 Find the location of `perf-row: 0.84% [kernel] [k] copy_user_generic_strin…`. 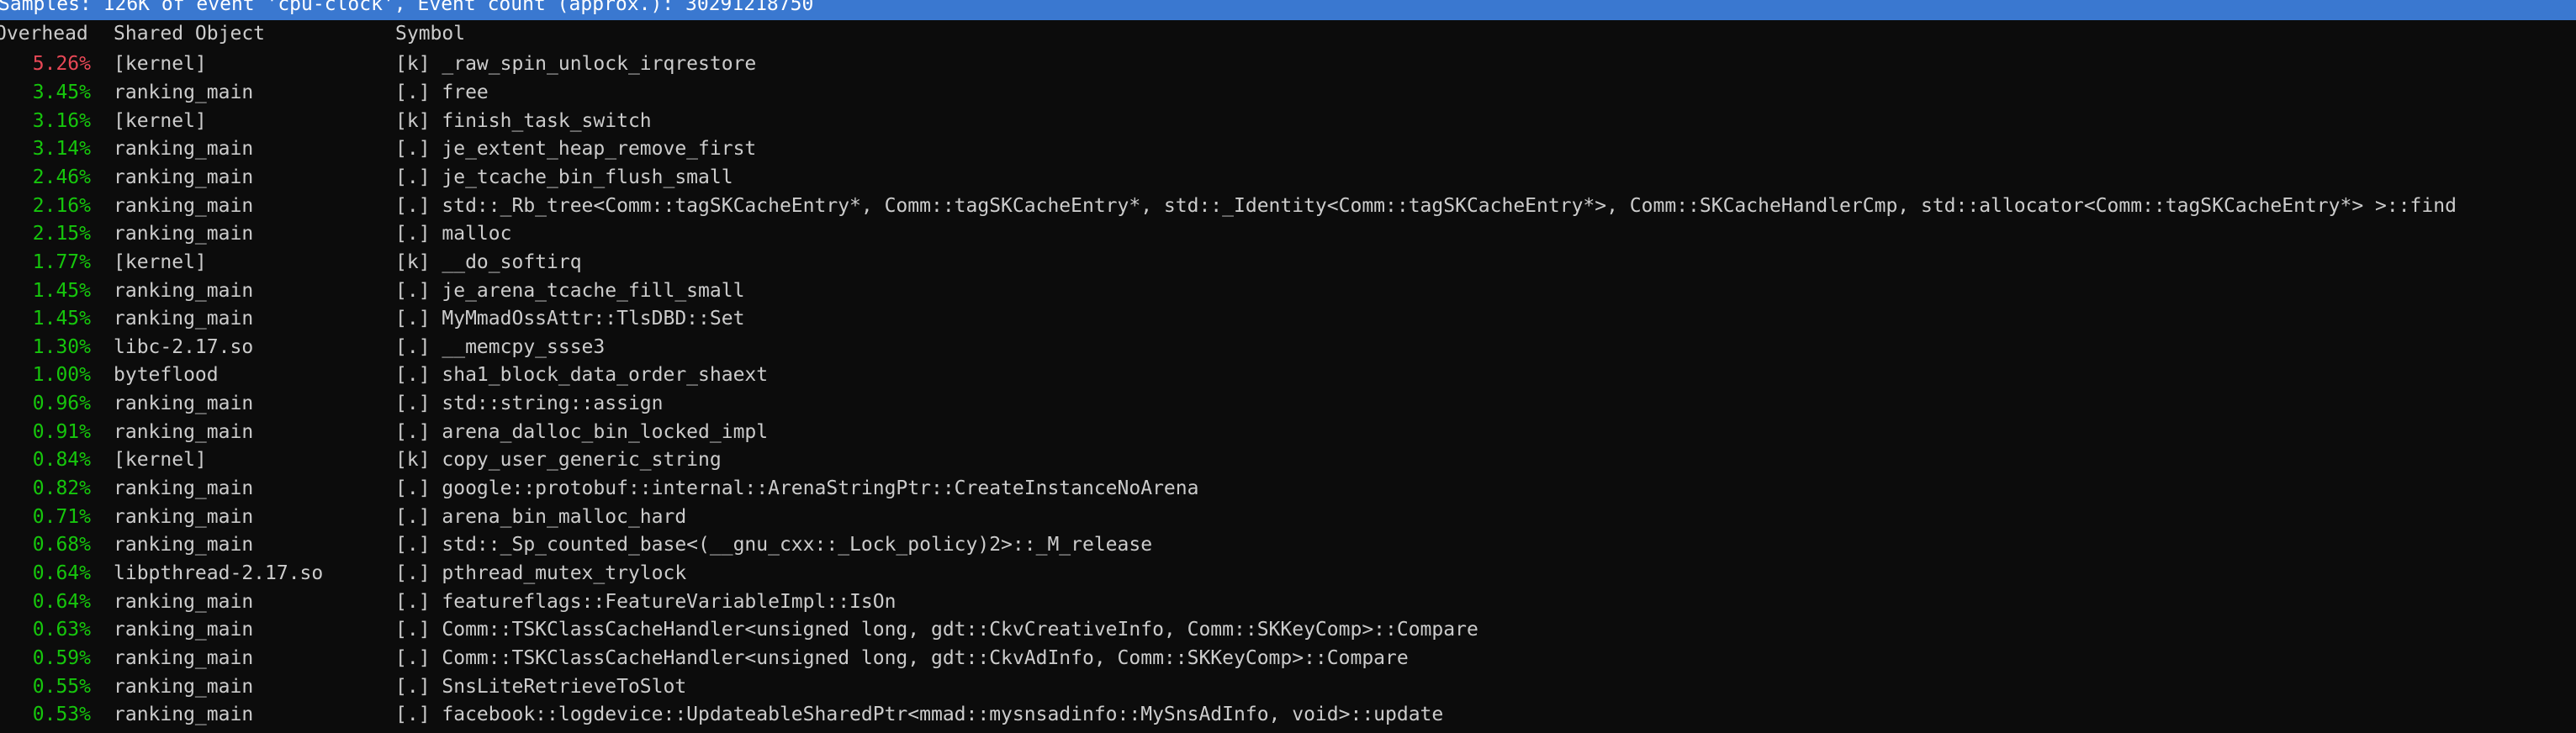

perf-row: 0.84% [kernel] [k] copy_user_generic_strin… is located at coordinates (1288, 460).